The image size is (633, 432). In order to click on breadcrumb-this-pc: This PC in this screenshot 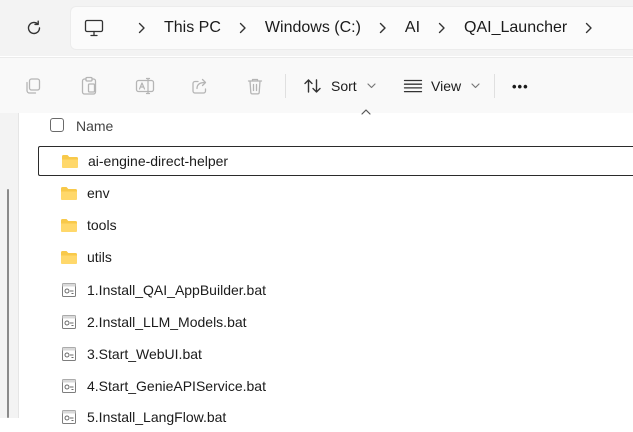, I will do `click(192, 28)`.